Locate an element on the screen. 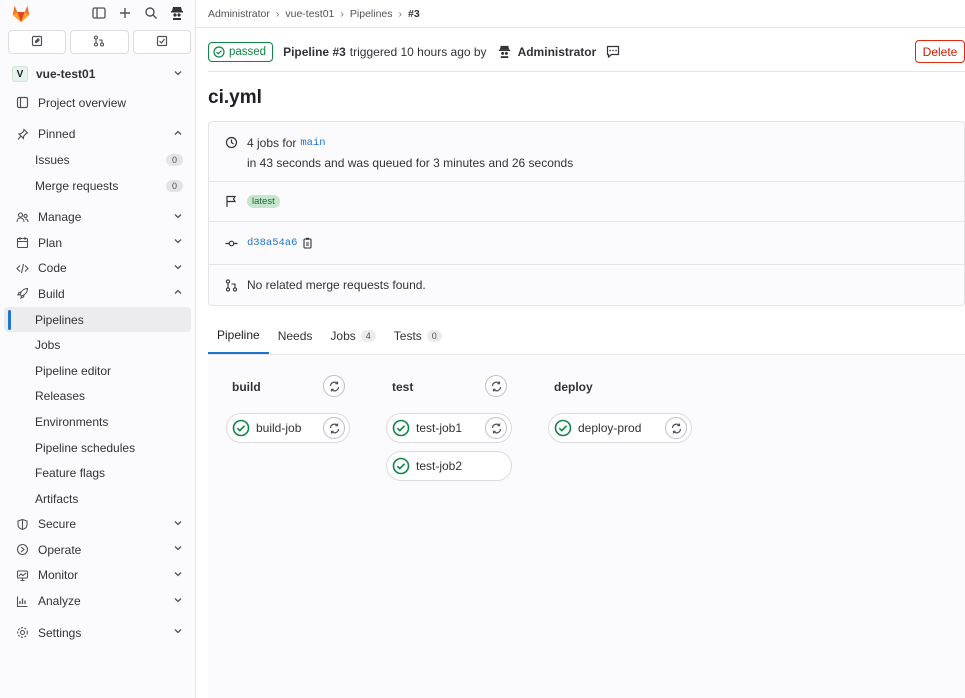 Image resolution: width=965 pixels, height=698 pixels. sidebar-toggle-icon is located at coordinates (99, 13).